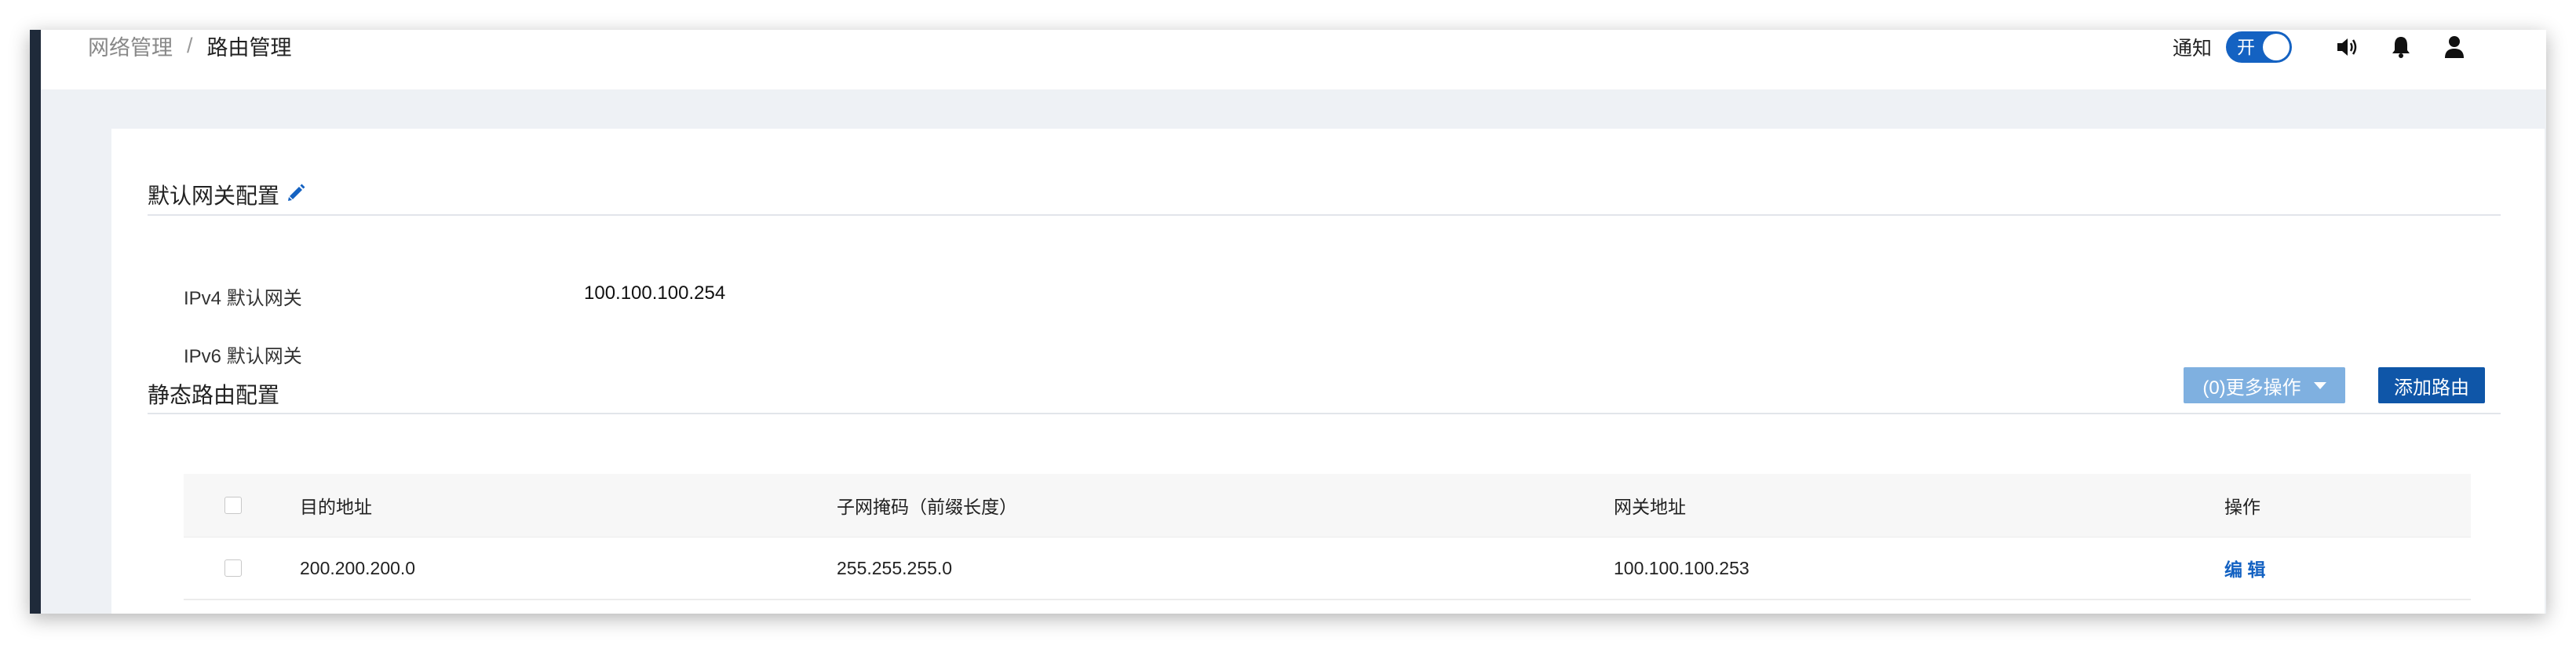 The width and height of the screenshot is (2576, 645). I want to click on notify-toggle-text: 开, so click(2246, 47).